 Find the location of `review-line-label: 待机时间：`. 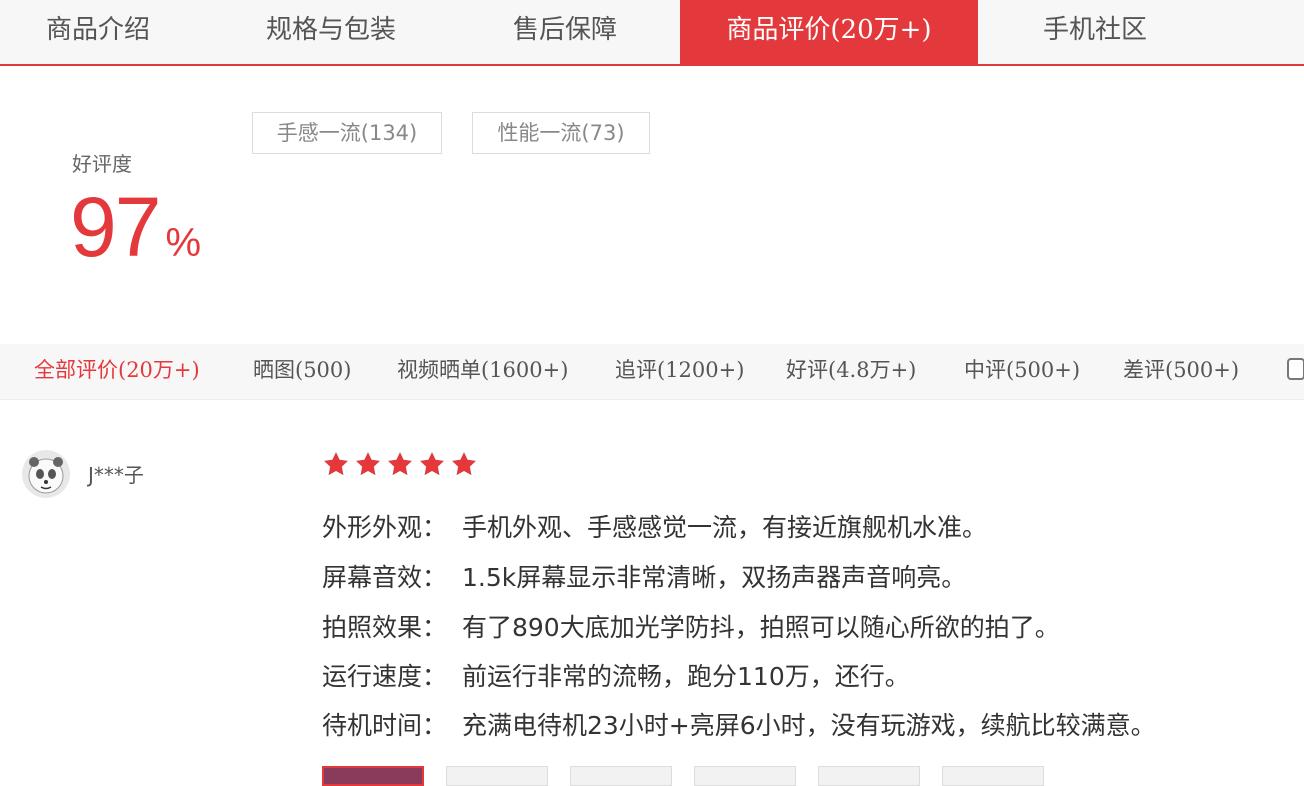

review-line-label: 待机时间： is located at coordinates (385, 725).